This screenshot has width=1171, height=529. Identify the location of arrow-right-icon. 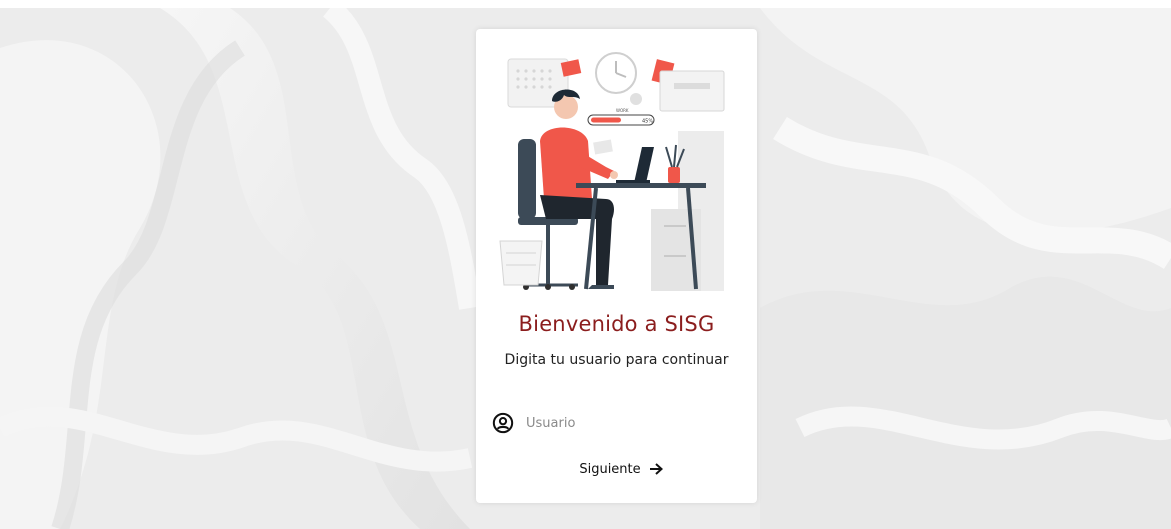
(656, 469).